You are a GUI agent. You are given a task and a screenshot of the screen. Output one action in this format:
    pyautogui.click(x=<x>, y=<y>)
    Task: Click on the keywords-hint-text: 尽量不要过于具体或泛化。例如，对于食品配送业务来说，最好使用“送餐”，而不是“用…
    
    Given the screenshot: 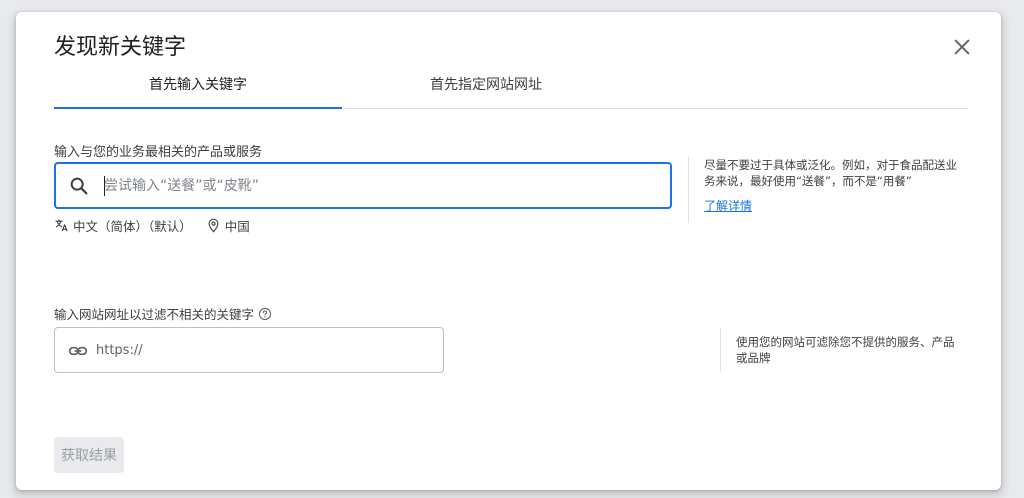 What is the action you would take?
    pyautogui.click(x=830, y=173)
    